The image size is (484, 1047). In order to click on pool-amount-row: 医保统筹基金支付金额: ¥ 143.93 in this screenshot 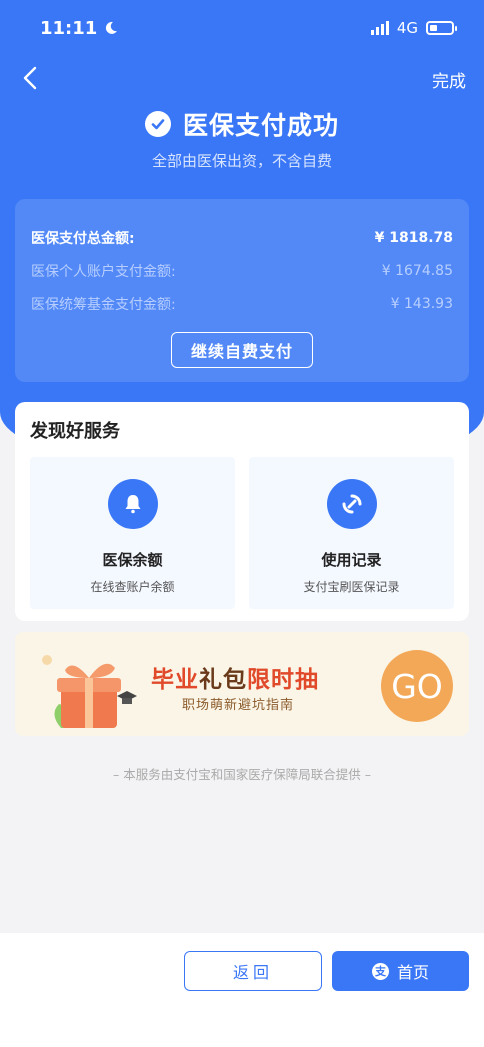, I will do `click(242, 303)`.